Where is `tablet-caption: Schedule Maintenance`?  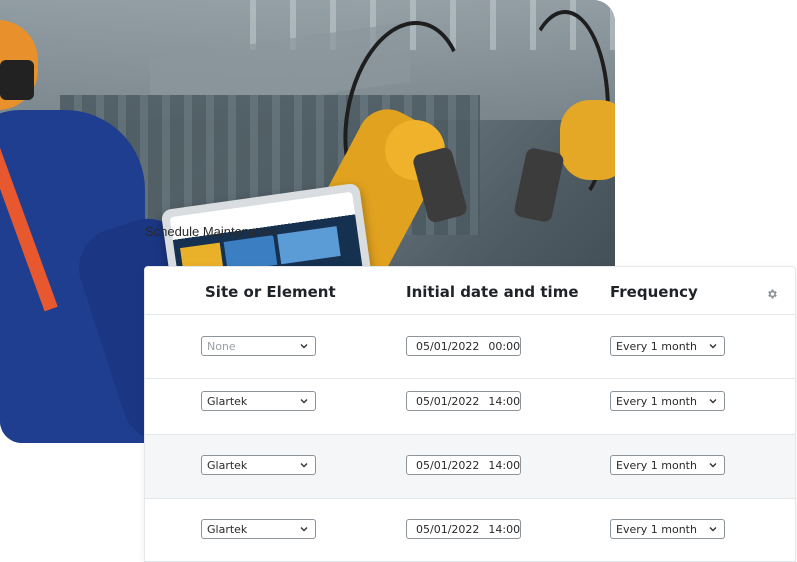
tablet-caption: Schedule Maintenance is located at coordinates (211, 231).